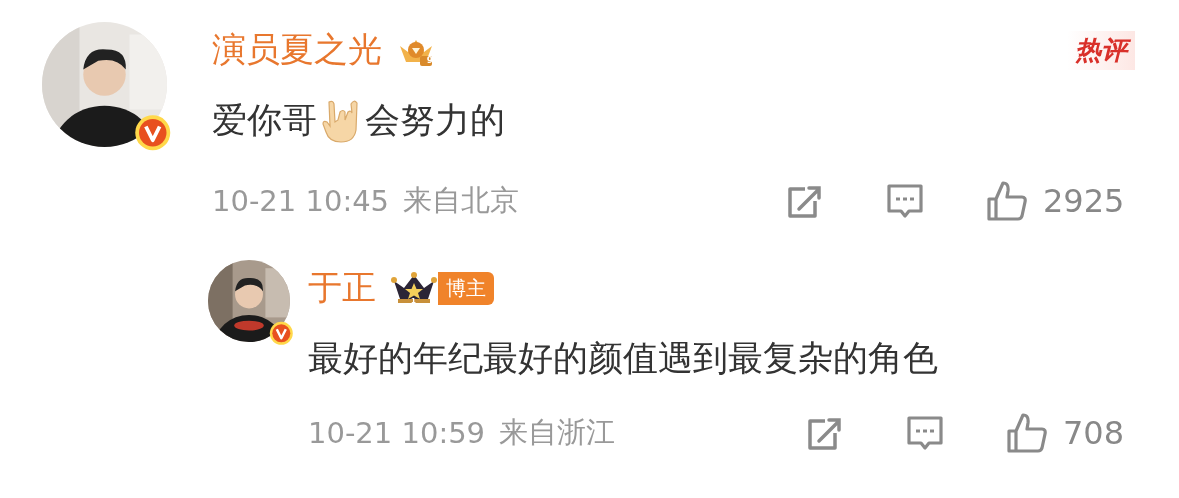 The height and width of the screenshot is (498, 1179). I want to click on location-label: 来自浙江, so click(557, 432).